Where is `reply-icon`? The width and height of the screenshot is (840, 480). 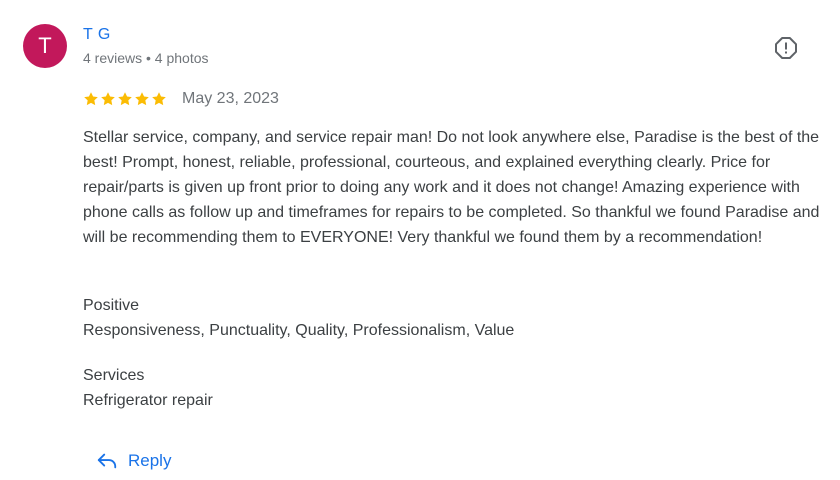 reply-icon is located at coordinates (107, 461).